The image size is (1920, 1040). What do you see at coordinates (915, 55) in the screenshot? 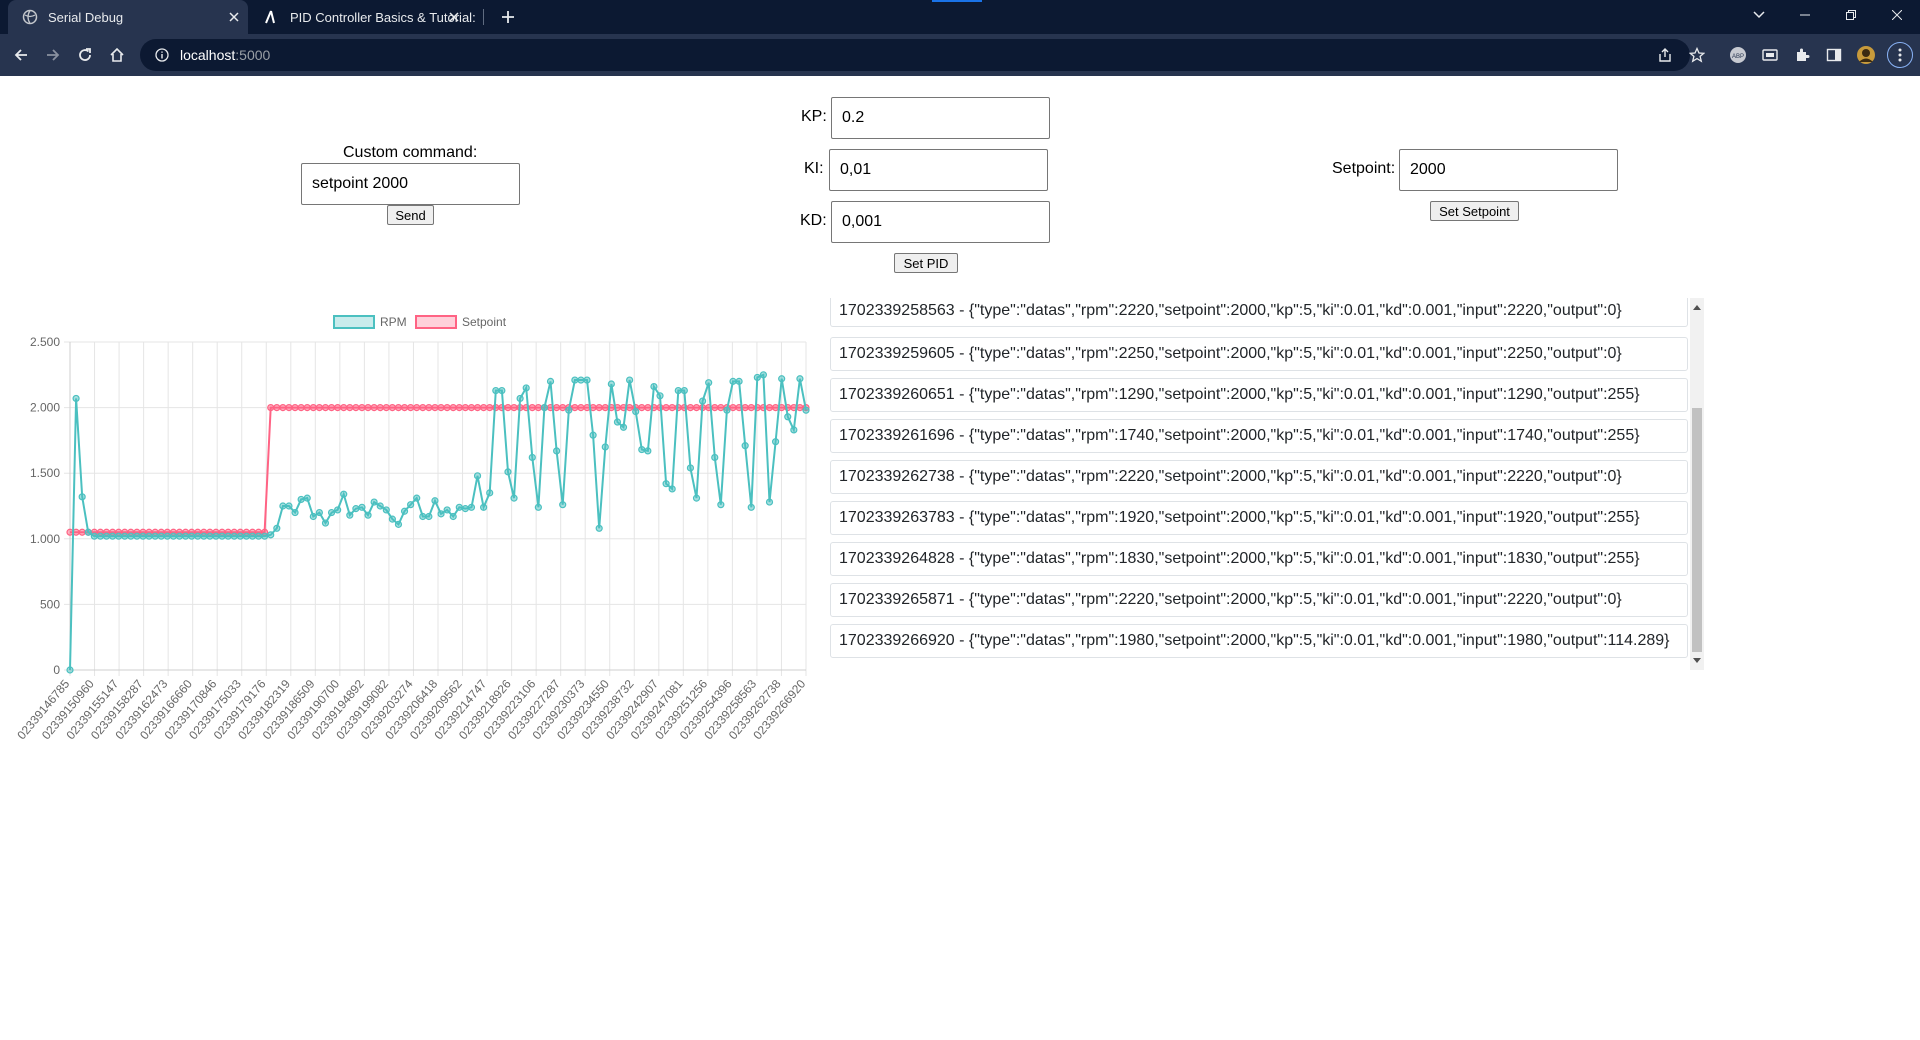
I see `address-bar: localhost:5000` at bounding box center [915, 55].